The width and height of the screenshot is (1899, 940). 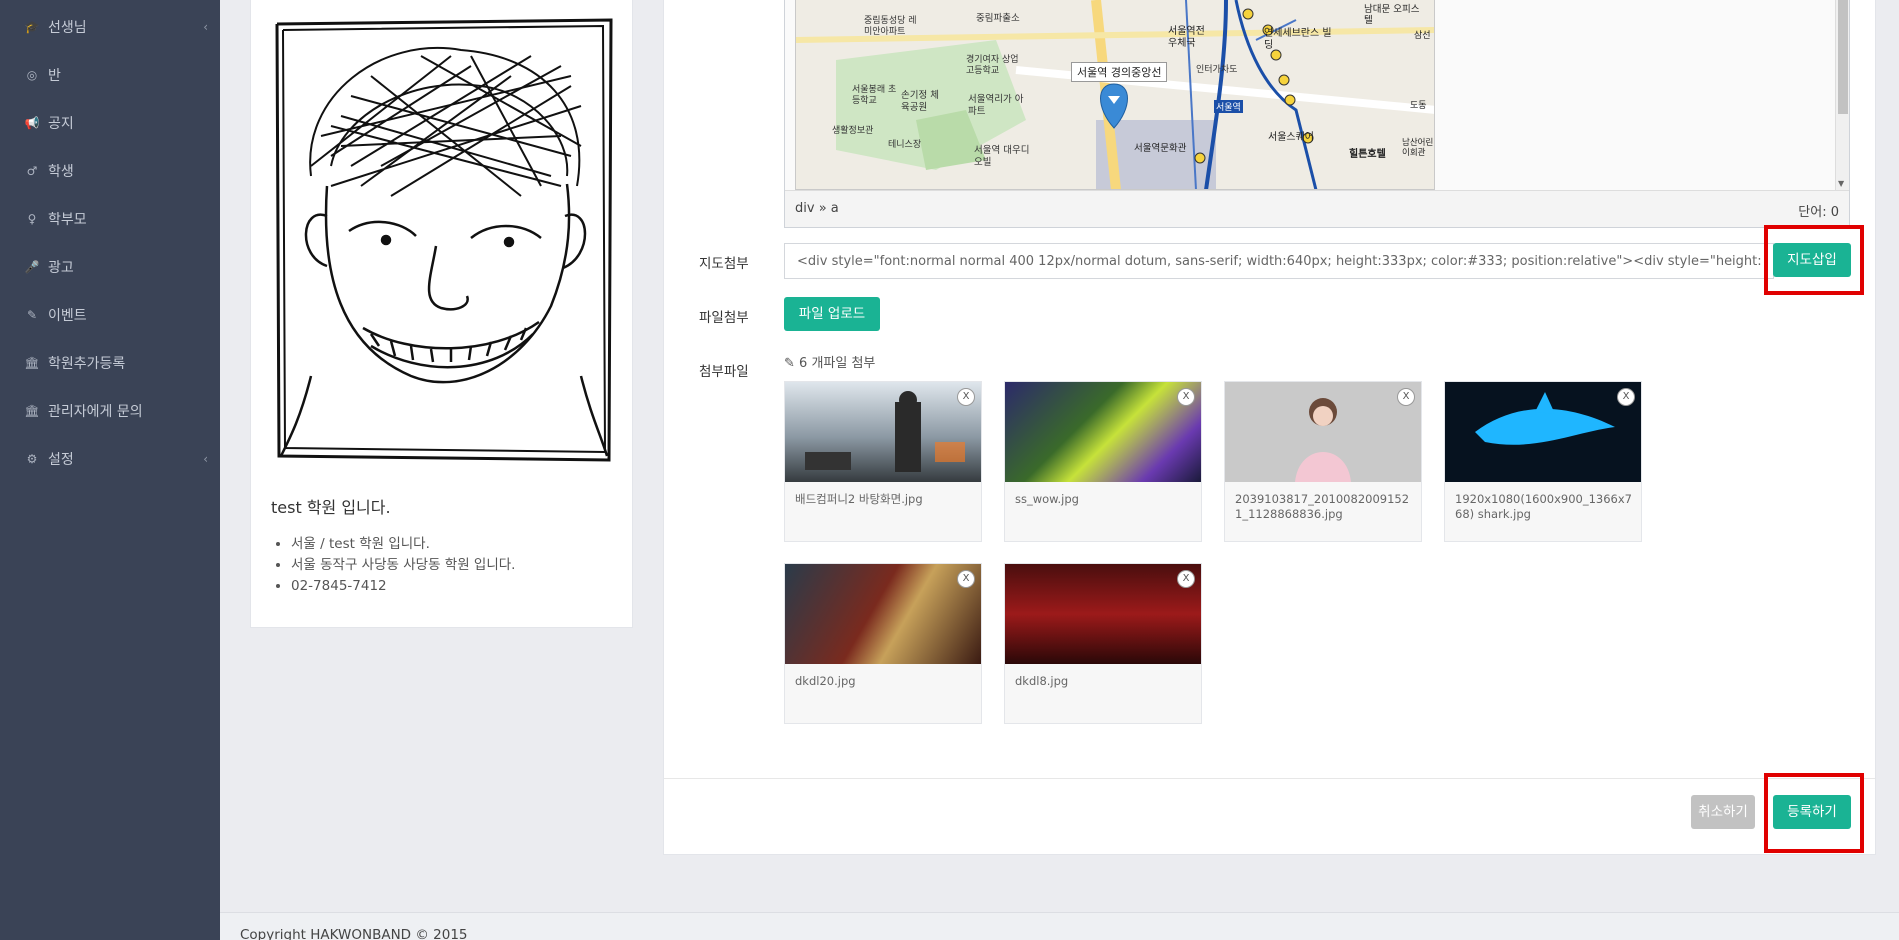 What do you see at coordinates (114, 123) in the screenshot?
I see `sidebar-item-notice: 📢 공지` at bounding box center [114, 123].